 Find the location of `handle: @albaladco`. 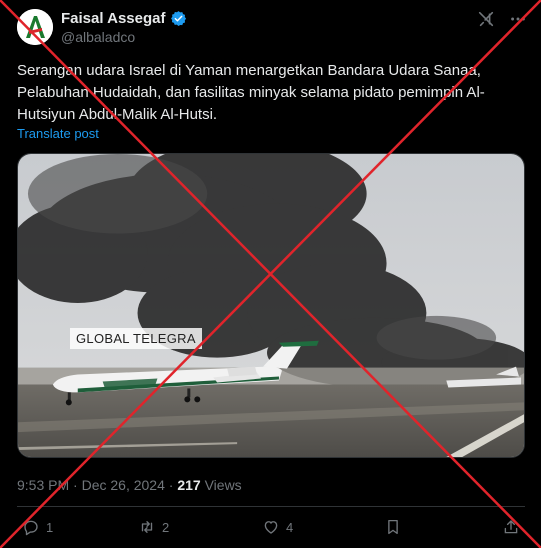

handle: @albaladco is located at coordinates (98, 37).